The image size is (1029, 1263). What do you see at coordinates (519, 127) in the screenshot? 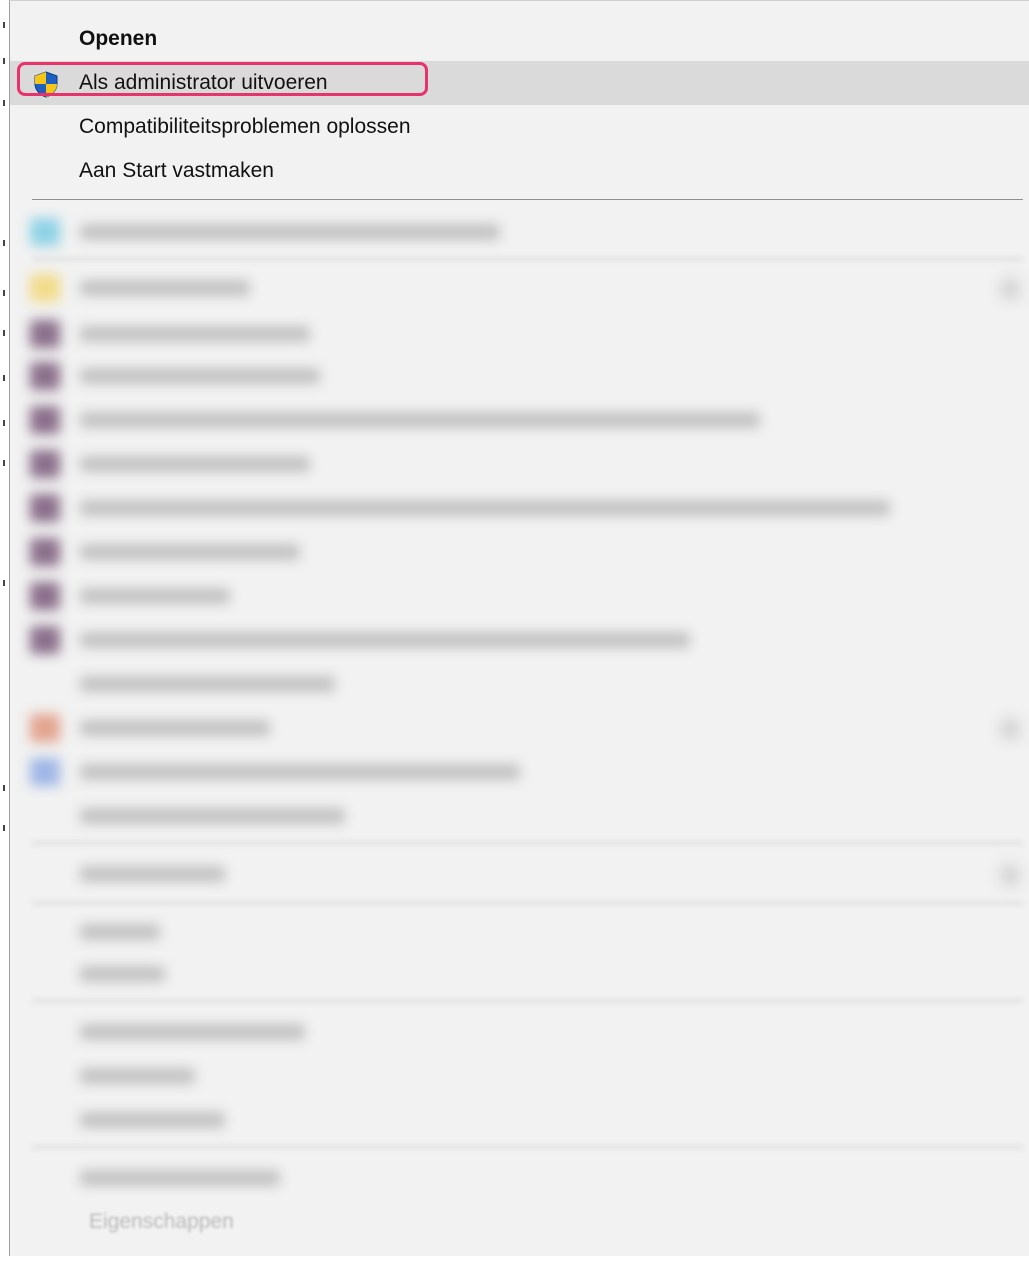
I see `menu-item-troubleshoot-compatibility: Compatibiliteitsproblemen oplossen` at bounding box center [519, 127].